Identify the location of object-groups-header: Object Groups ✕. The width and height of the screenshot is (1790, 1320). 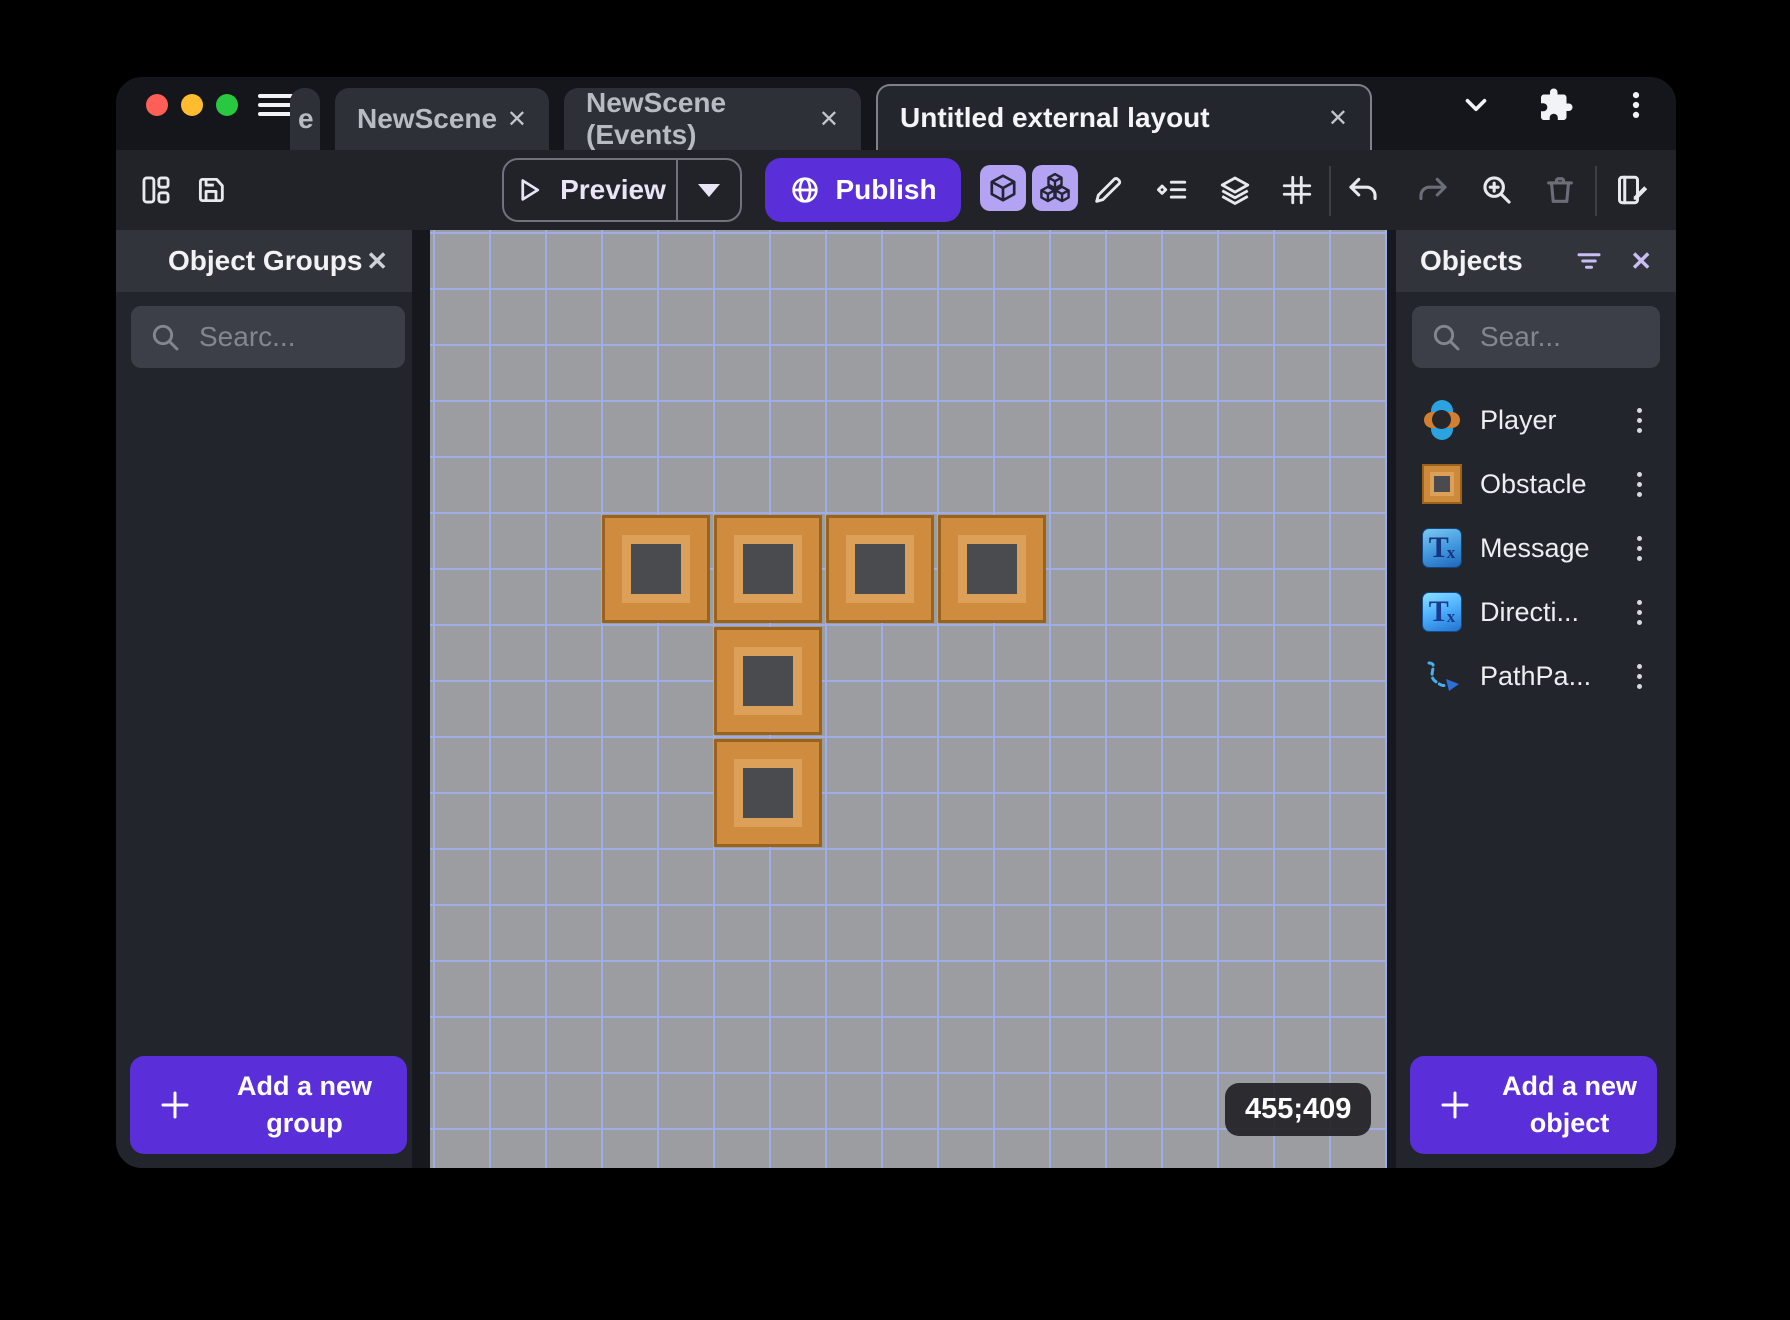
(264, 261).